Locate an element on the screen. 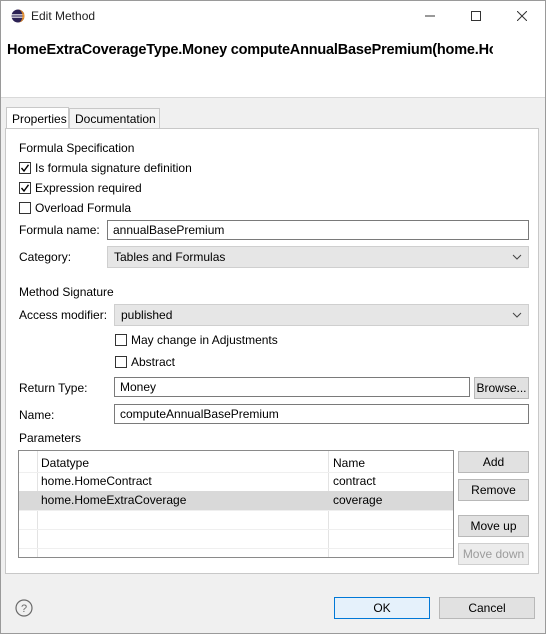  move-down-button: Move down is located at coordinates (493, 554).